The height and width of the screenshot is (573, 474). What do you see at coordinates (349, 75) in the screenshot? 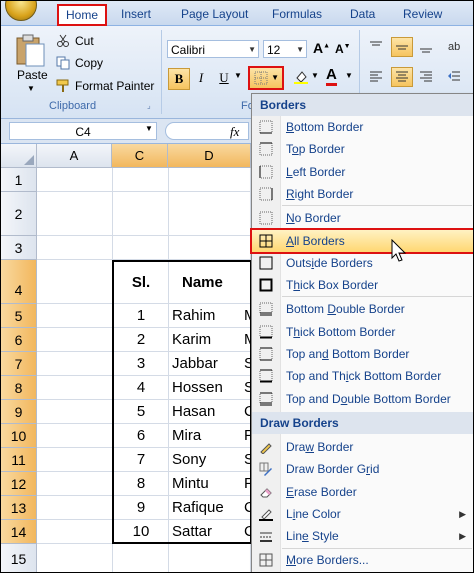
I see `font-color-dropdown-icon: ▼` at bounding box center [349, 75].